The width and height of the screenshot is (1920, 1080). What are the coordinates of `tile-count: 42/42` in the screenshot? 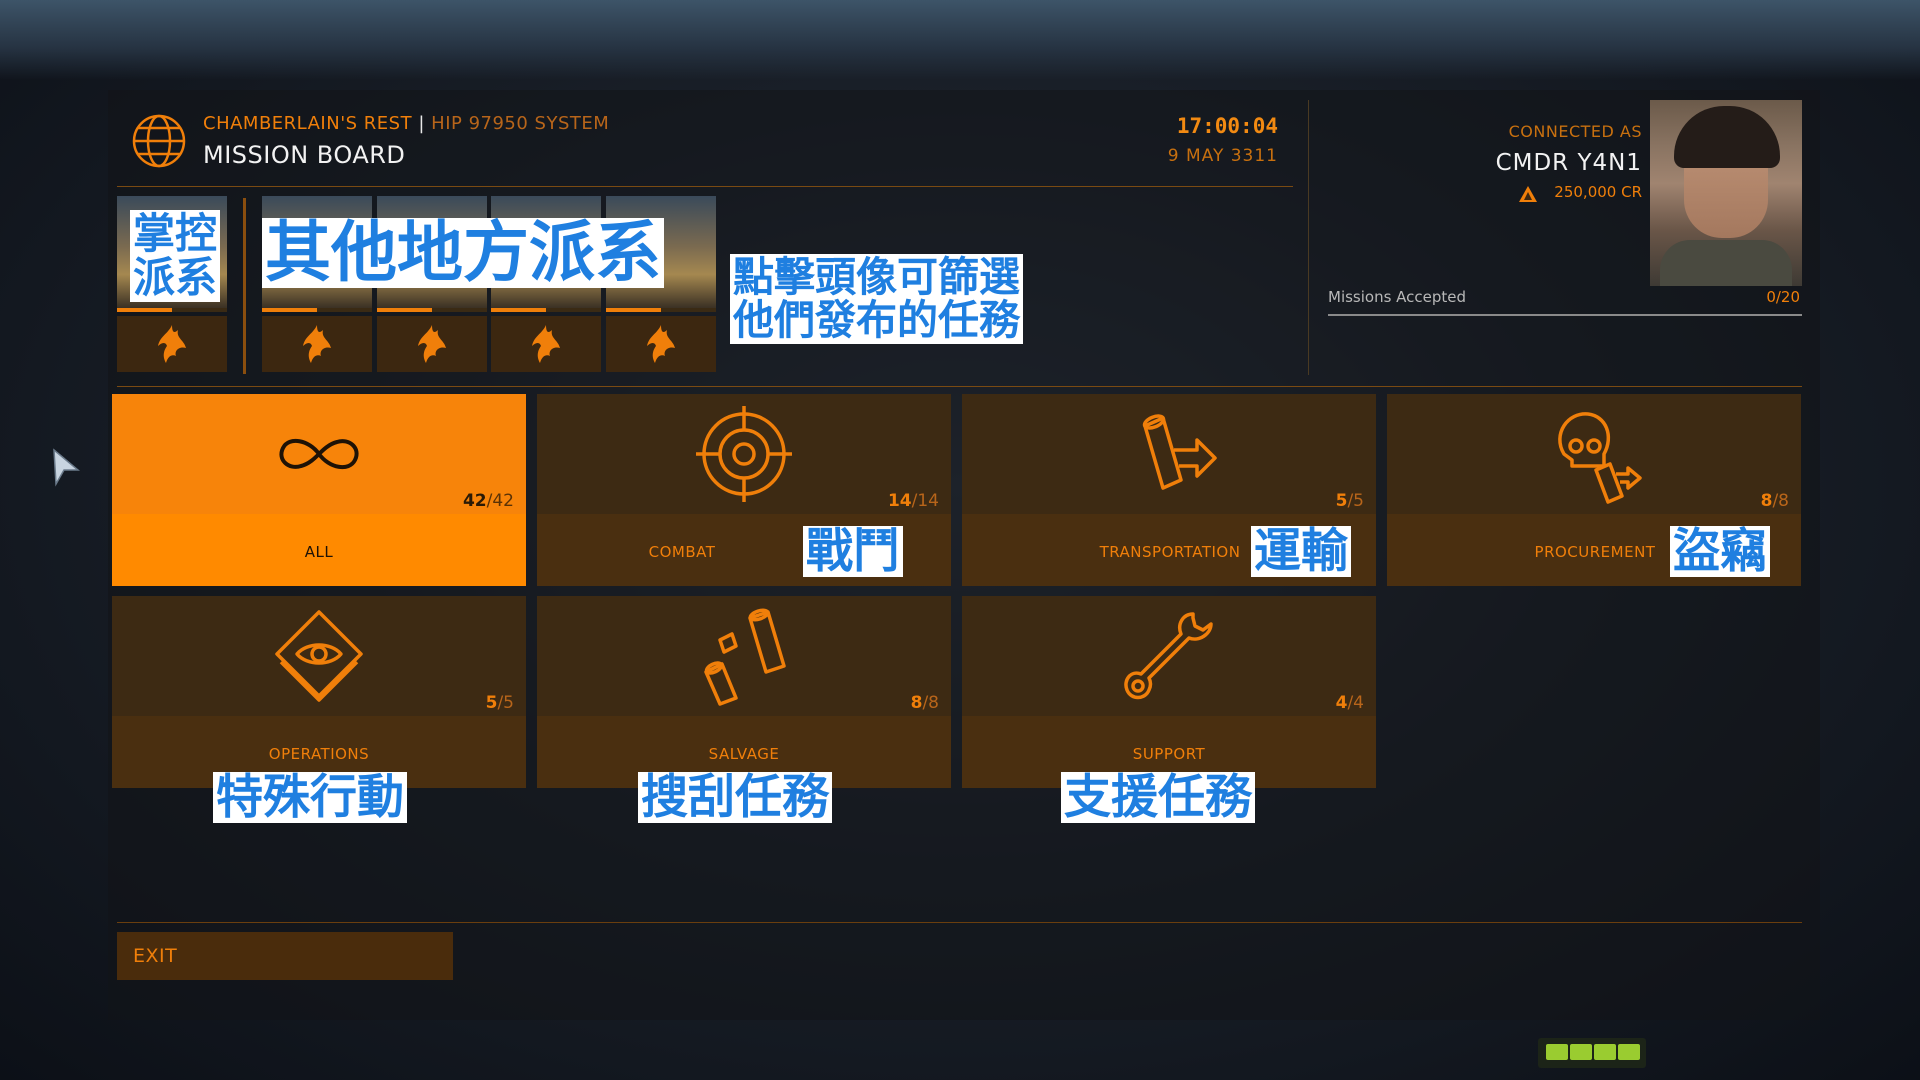 It's located at (488, 501).